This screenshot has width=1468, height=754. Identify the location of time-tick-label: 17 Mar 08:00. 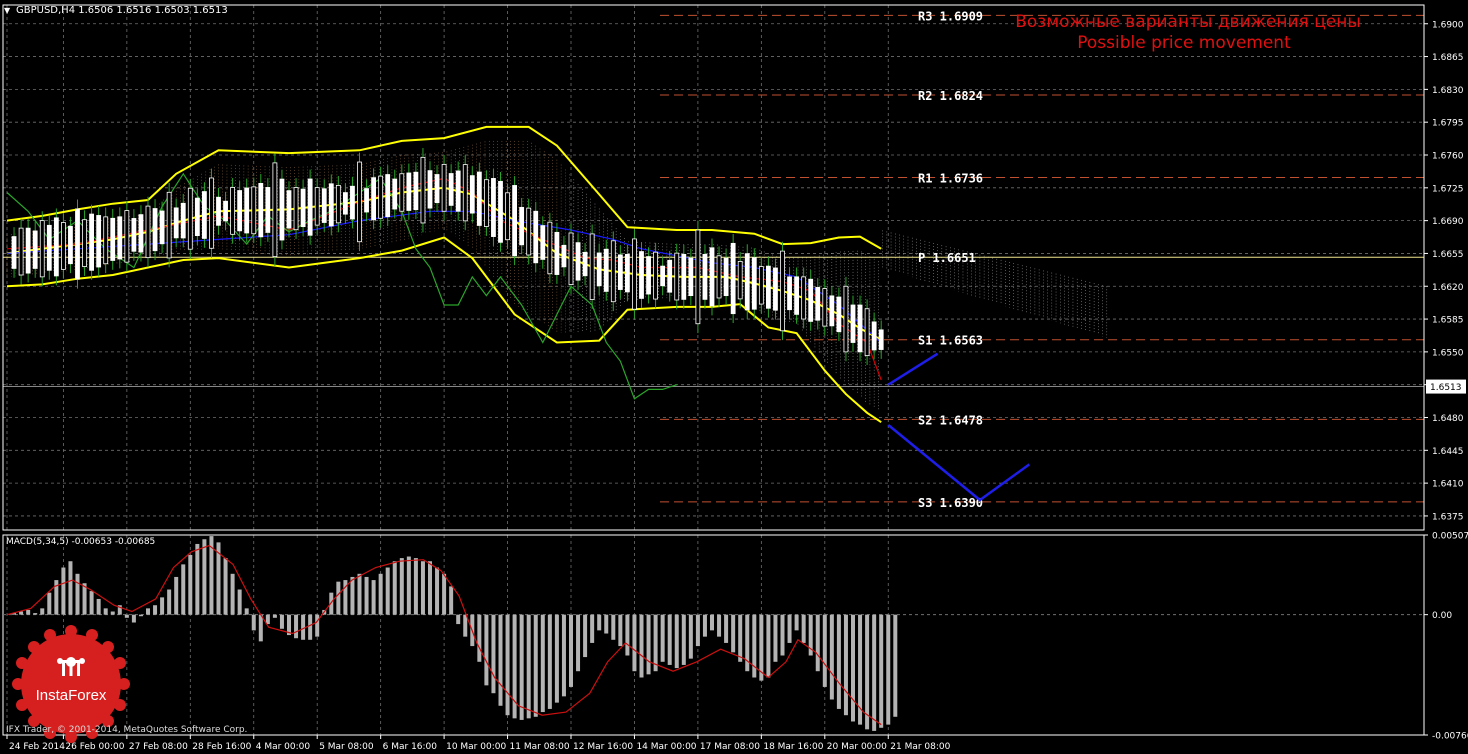
(730, 747).